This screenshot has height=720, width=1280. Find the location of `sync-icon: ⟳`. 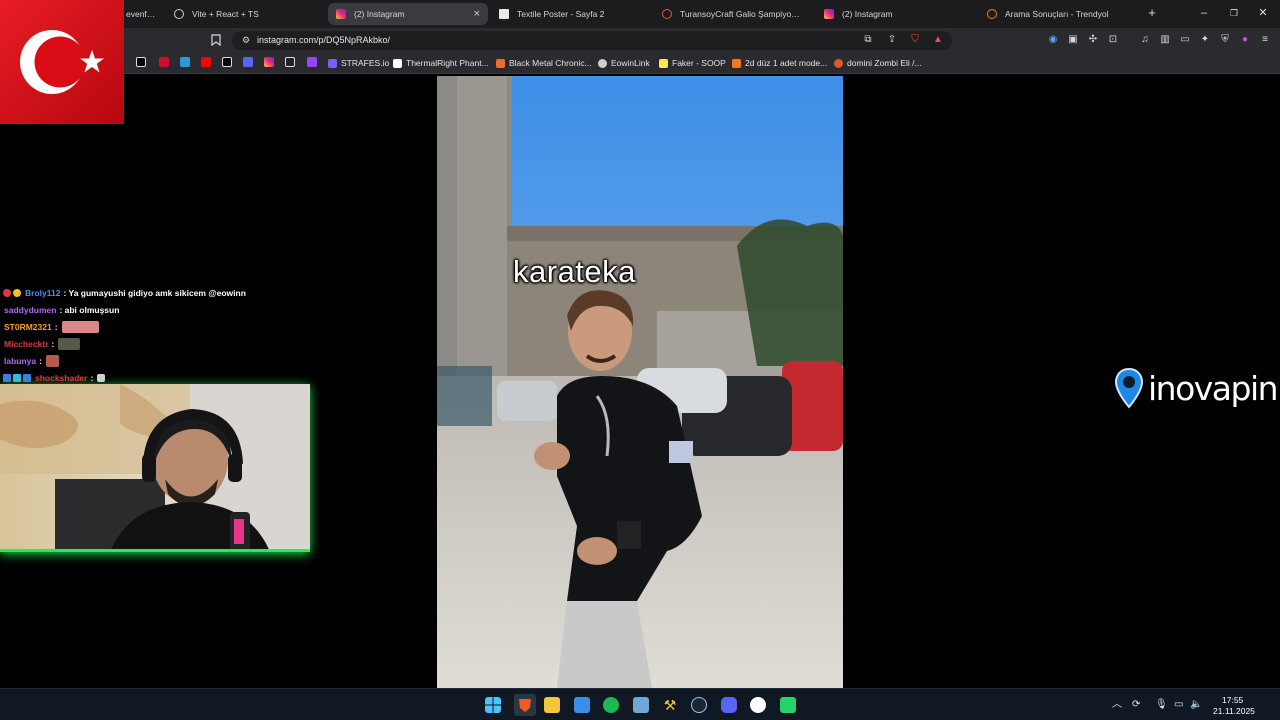

sync-icon: ⟳ is located at coordinates (1136, 705).